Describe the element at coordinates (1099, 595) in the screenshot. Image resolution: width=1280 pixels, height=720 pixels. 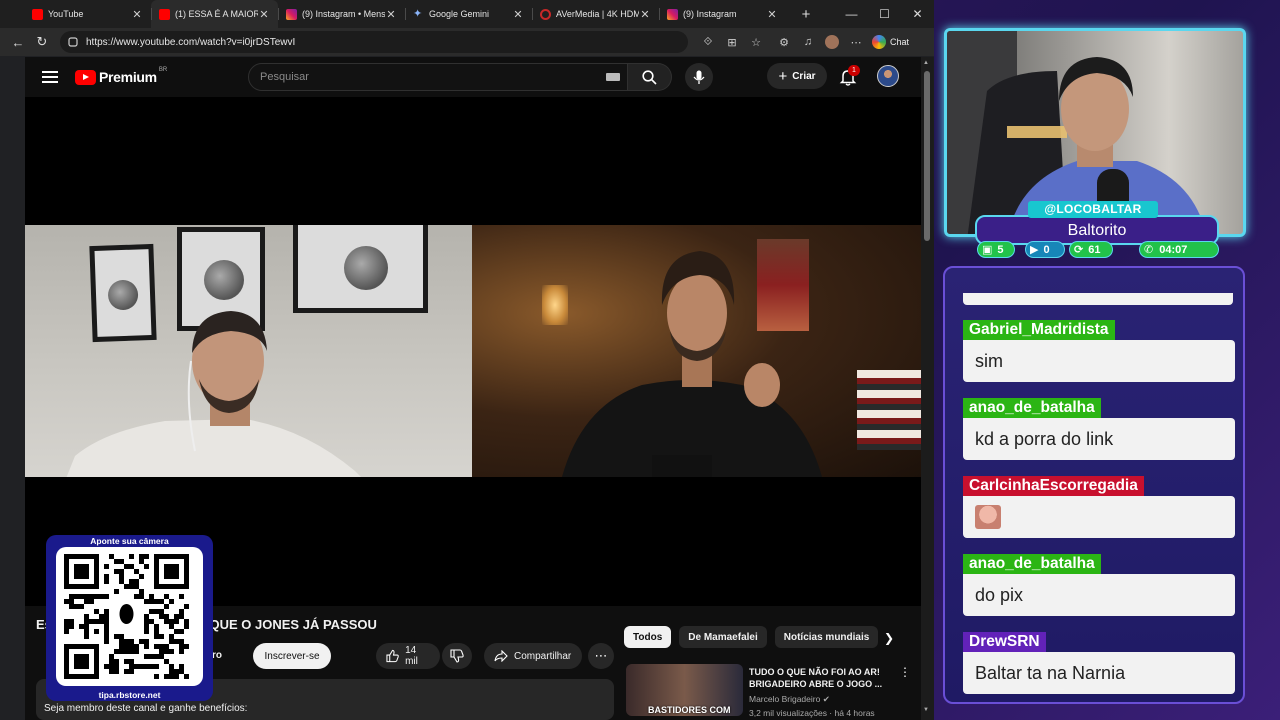
I see `chat-text: do pix` at that location.